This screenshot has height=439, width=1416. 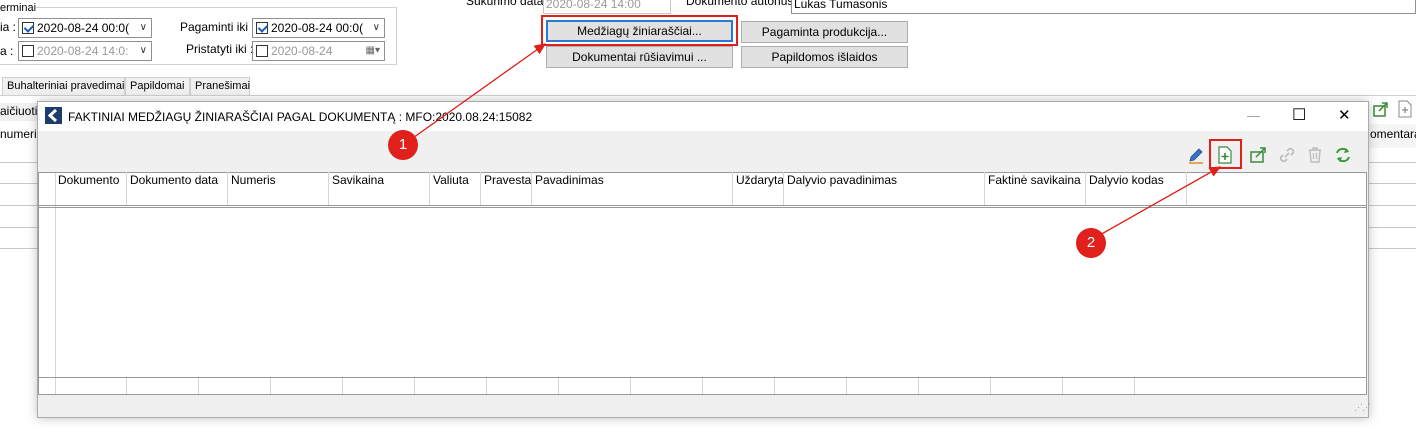 I want to click on annotation-marker-1: 1, so click(x=403, y=145).